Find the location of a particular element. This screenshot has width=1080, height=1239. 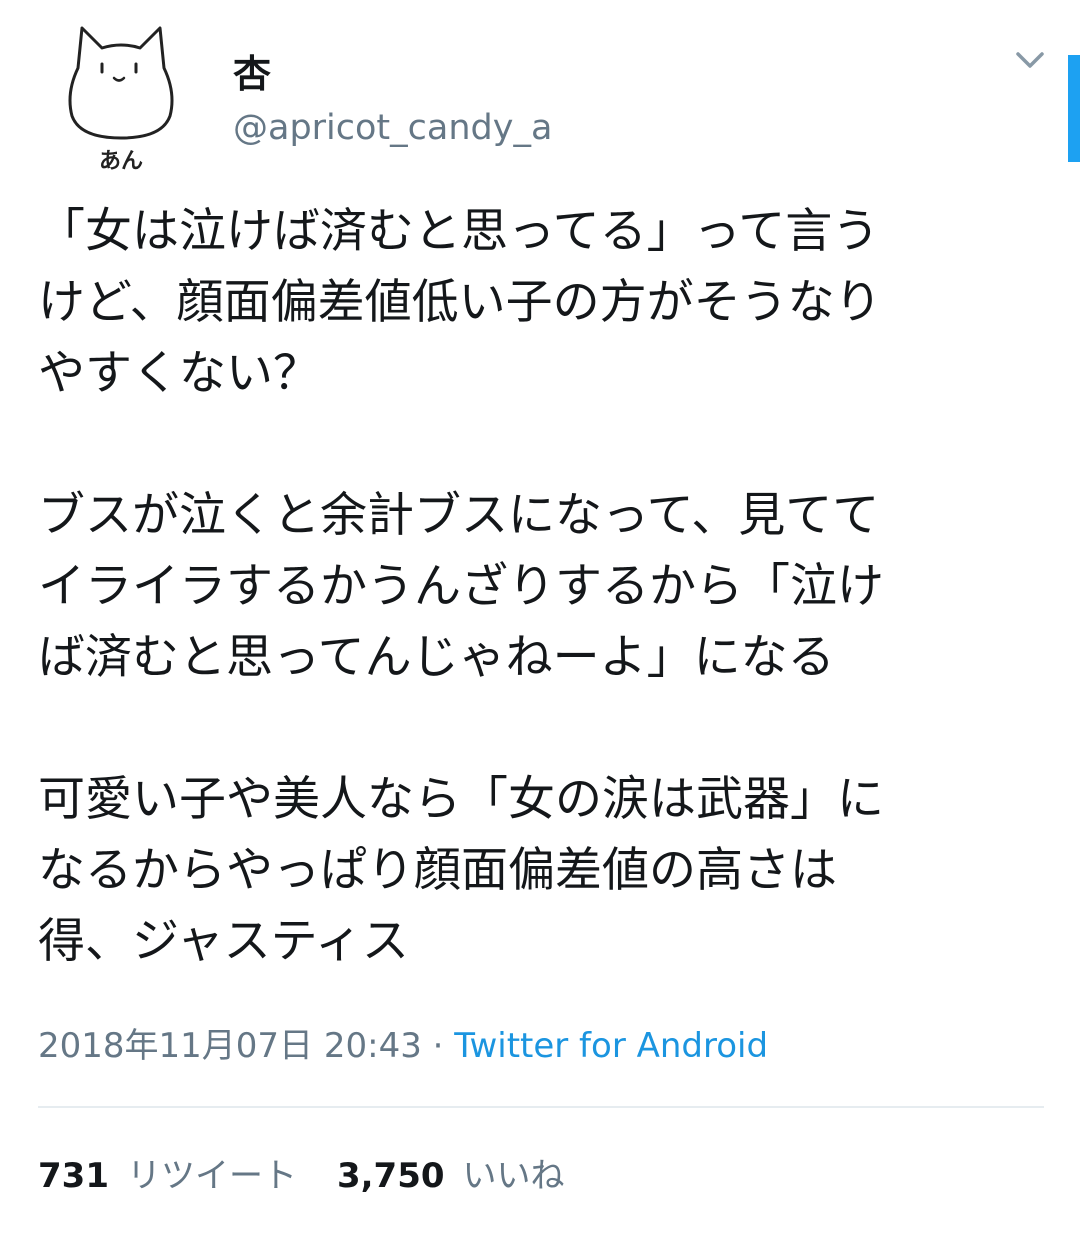

user-handle: @apricot_candy_a is located at coordinates (392, 128).